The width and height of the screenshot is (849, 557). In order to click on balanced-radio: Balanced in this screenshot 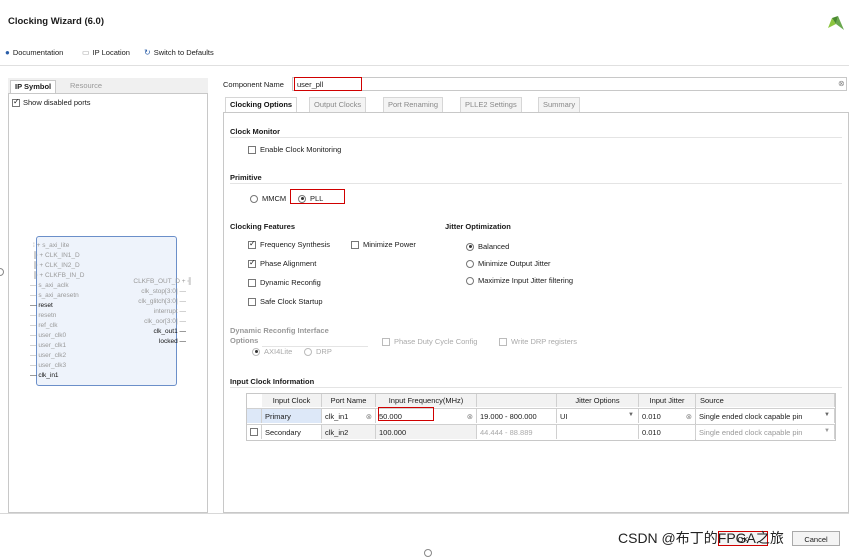, I will do `click(487, 246)`.